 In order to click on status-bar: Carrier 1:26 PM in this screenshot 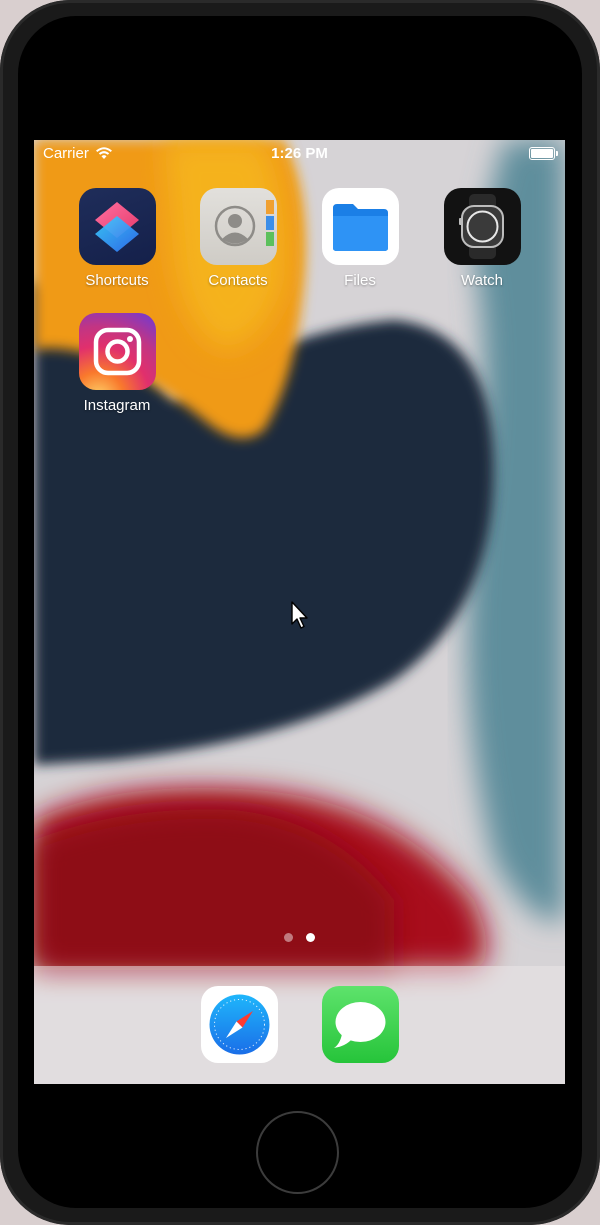, I will do `click(299, 154)`.